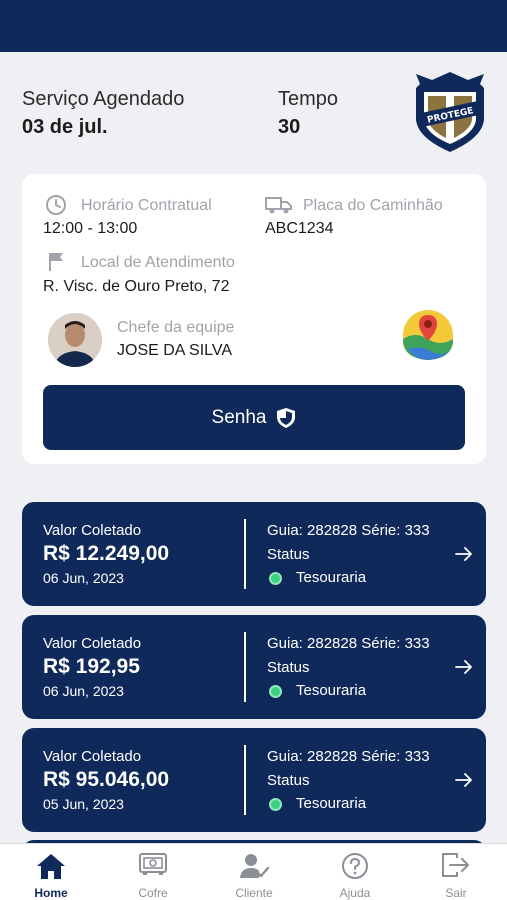  What do you see at coordinates (103, 99) in the screenshot?
I see `scheduled-service-label: Serviço Agendado` at bounding box center [103, 99].